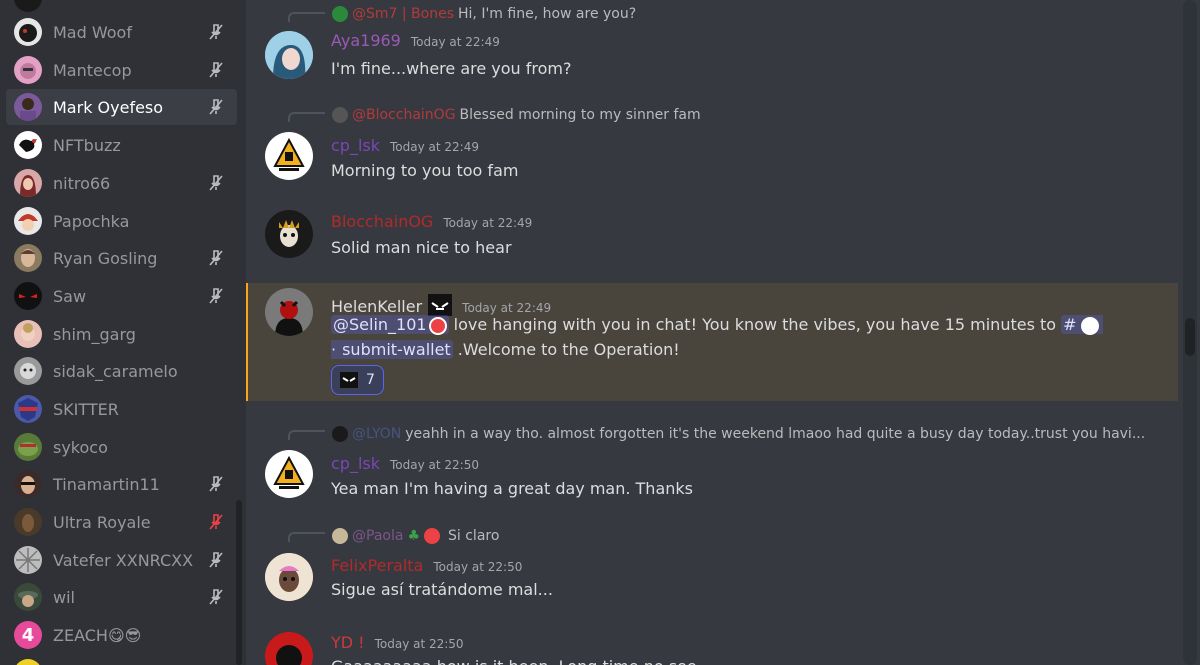  What do you see at coordinates (121, 371) in the screenshot?
I see `member-item: sidak_caramelo` at bounding box center [121, 371].